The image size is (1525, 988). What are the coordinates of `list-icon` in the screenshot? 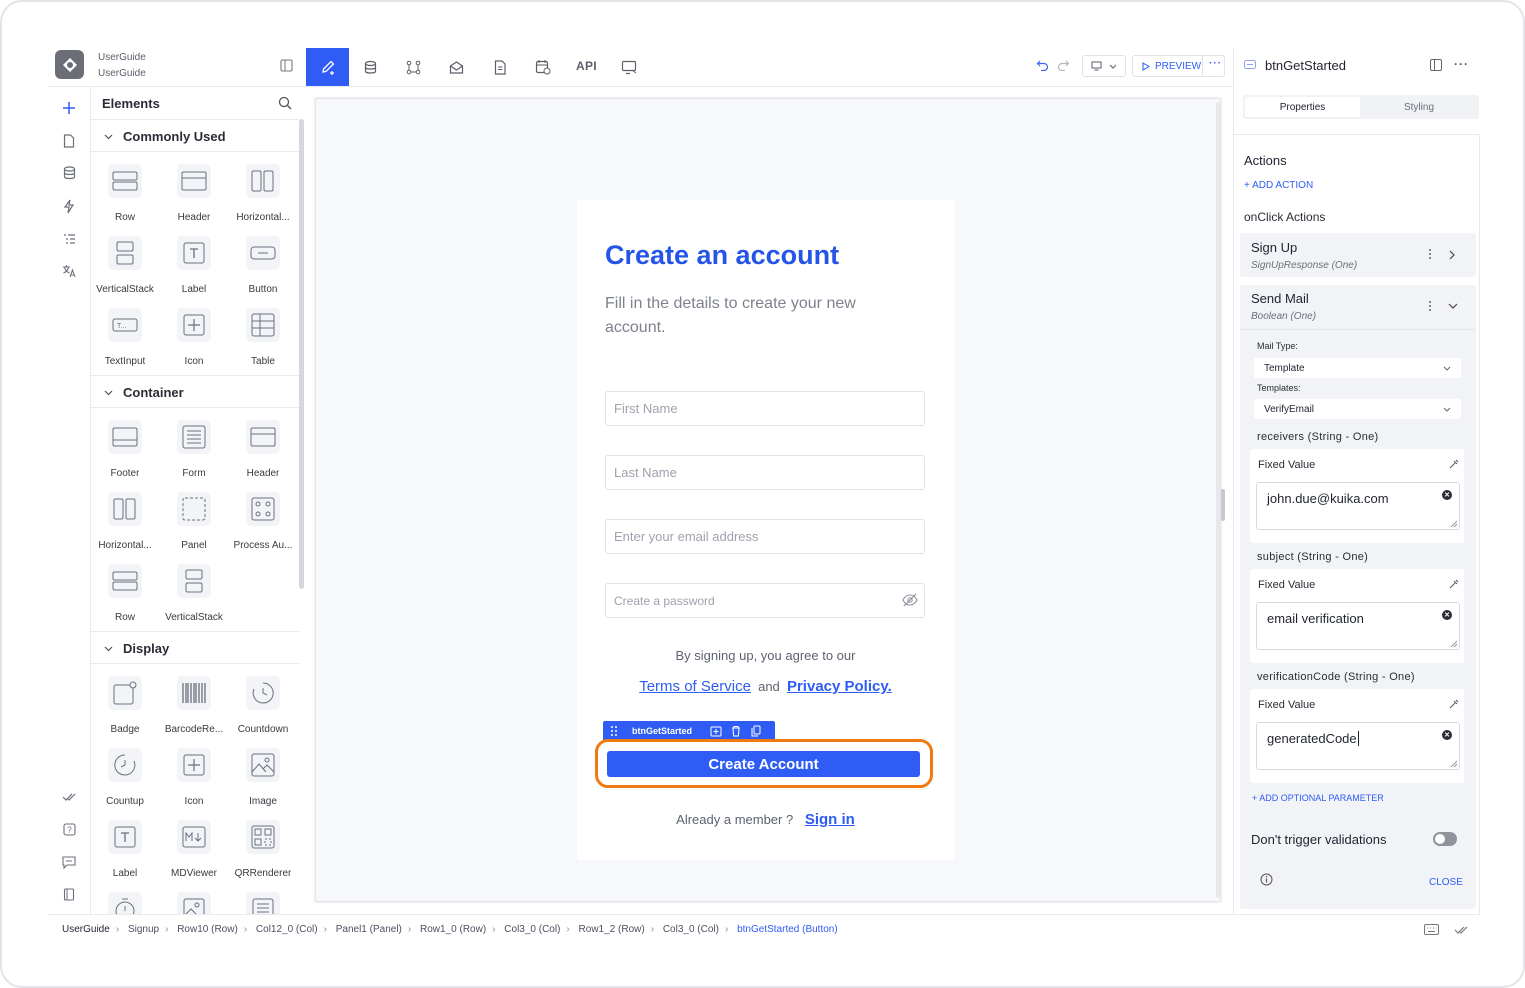 It's located at (263, 903).